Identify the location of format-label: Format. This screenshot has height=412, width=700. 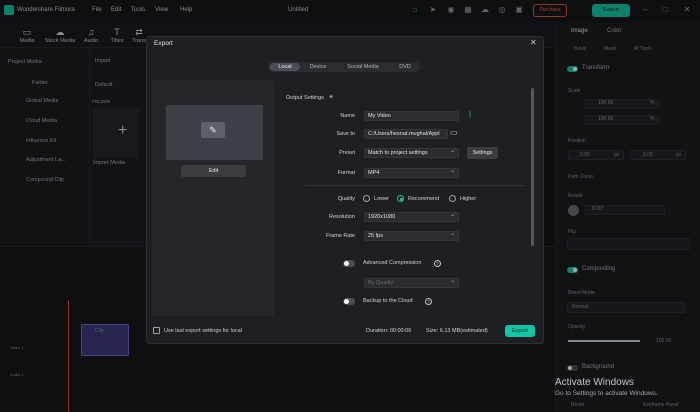
(346, 173).